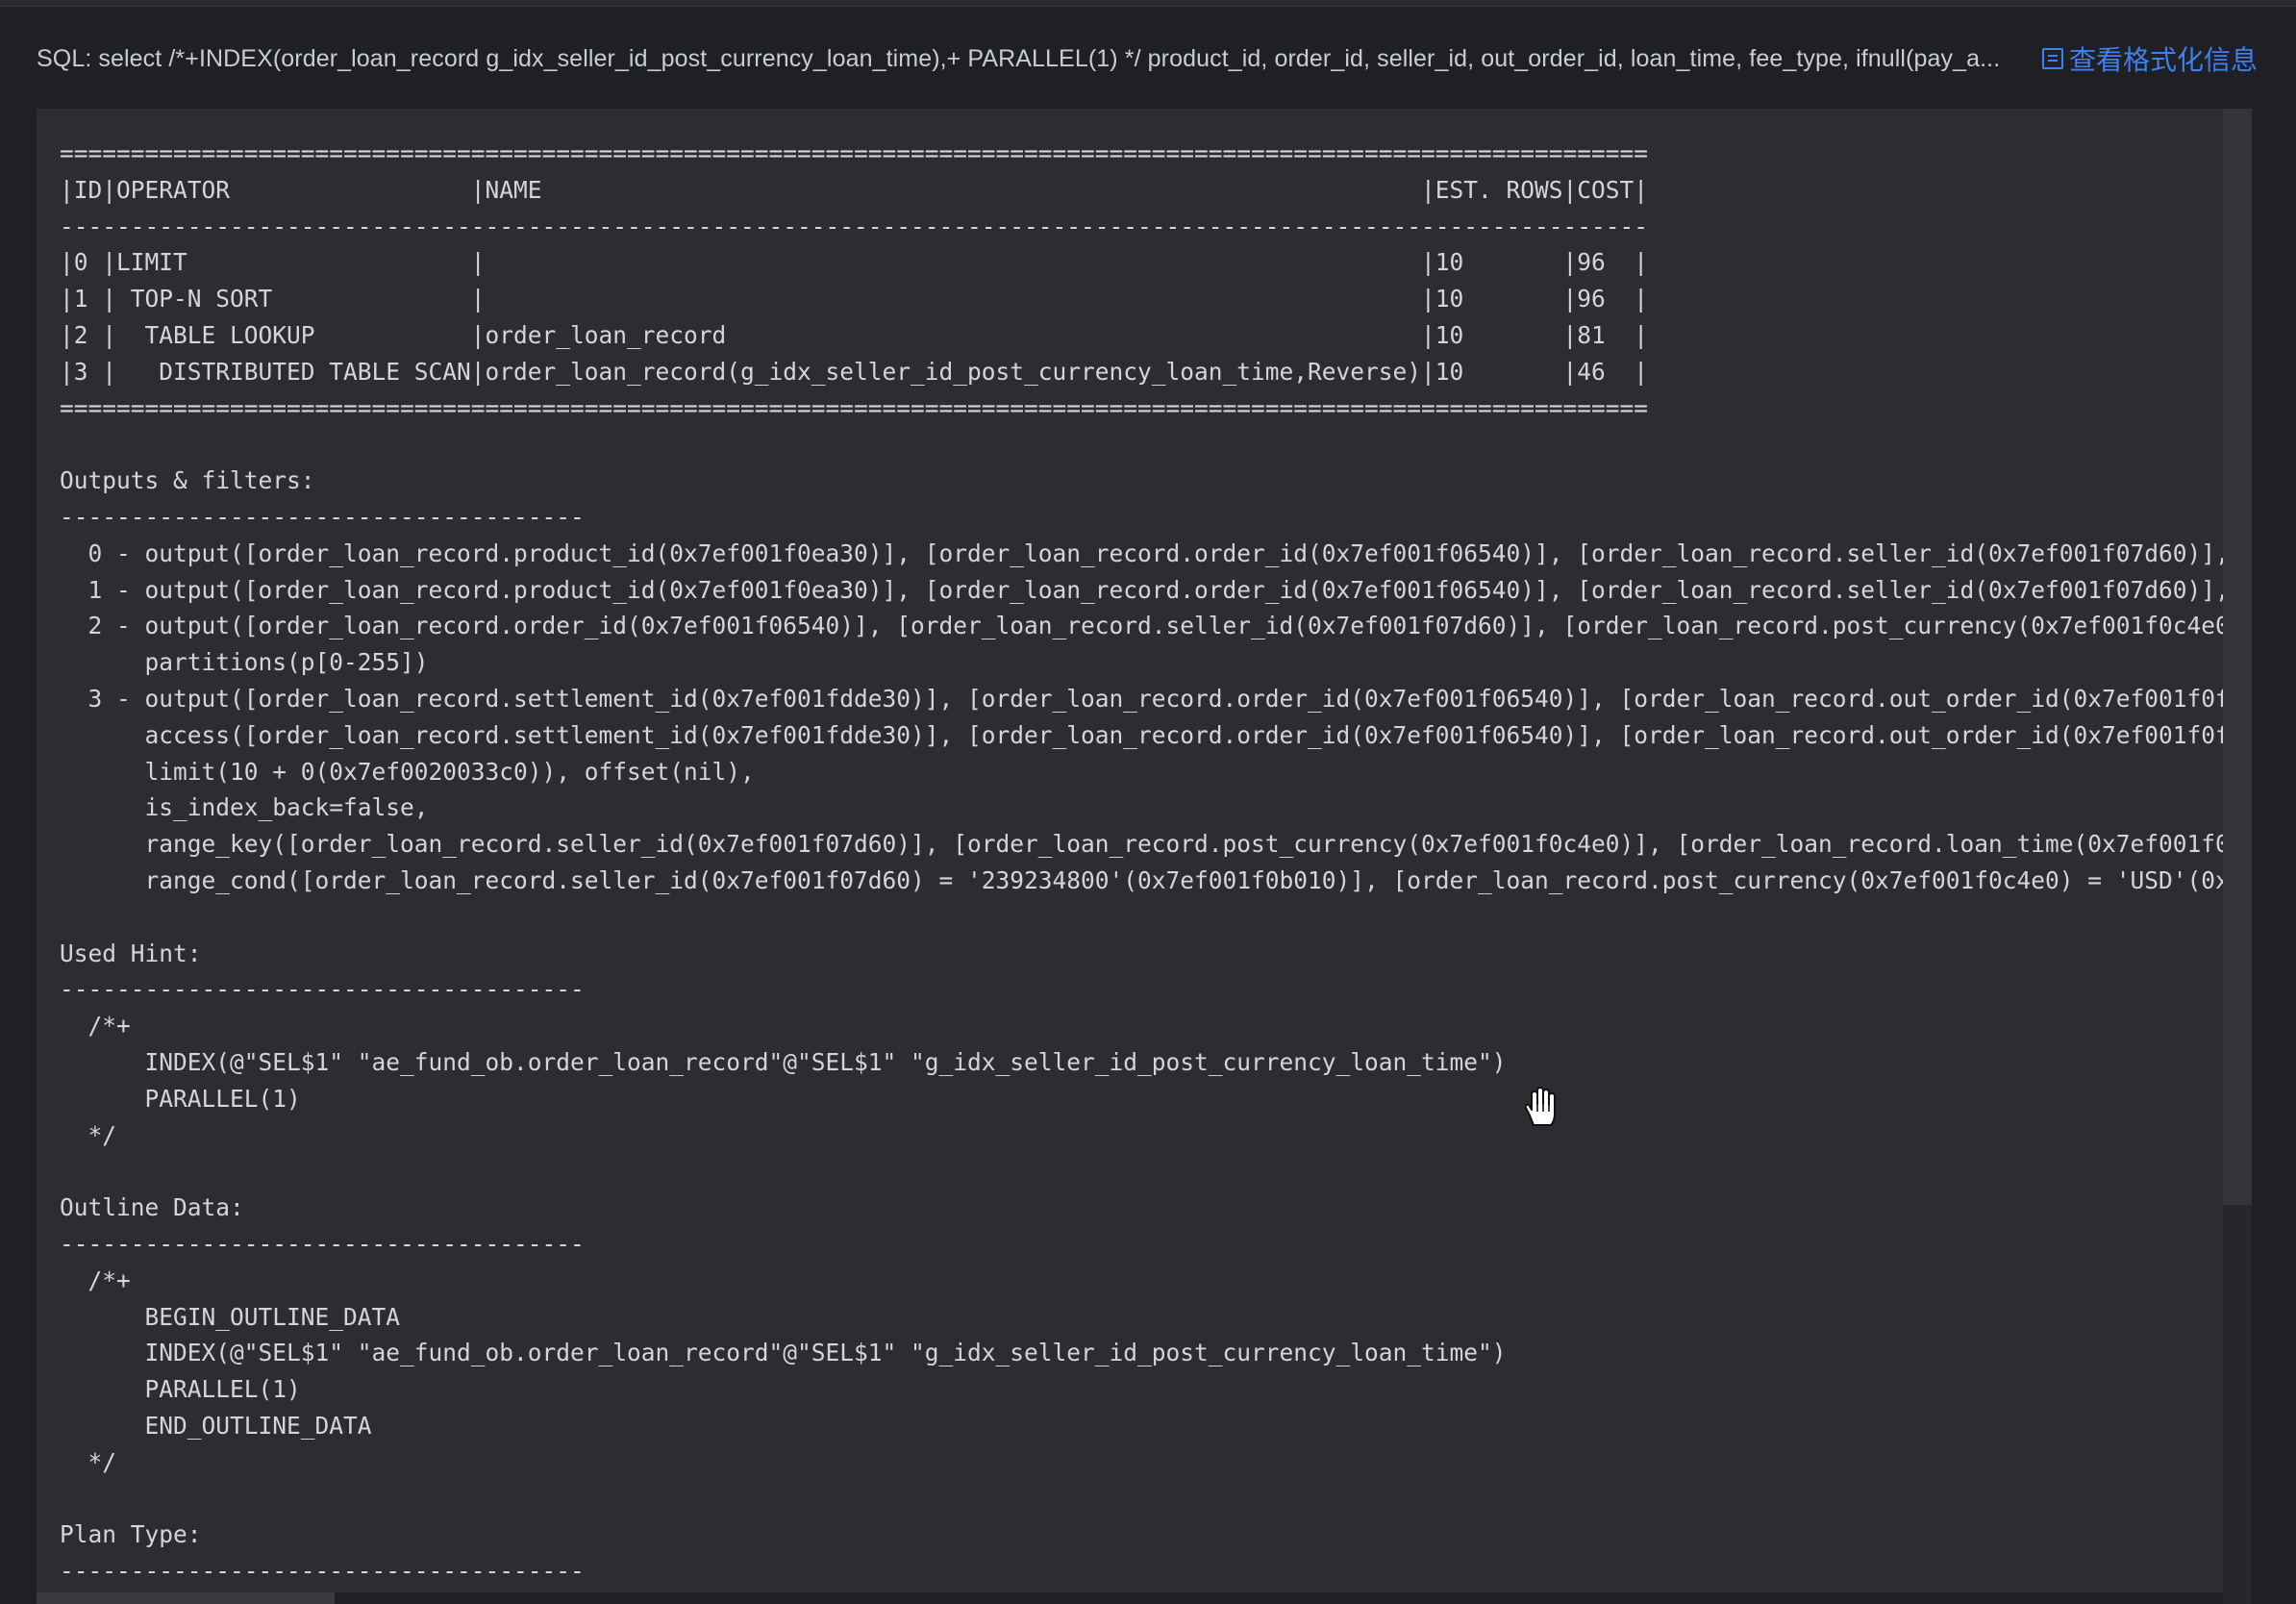 The image size is (2296, 1604). I want to click on horizontal-scrollbar-thumb, so click(186, 1598).